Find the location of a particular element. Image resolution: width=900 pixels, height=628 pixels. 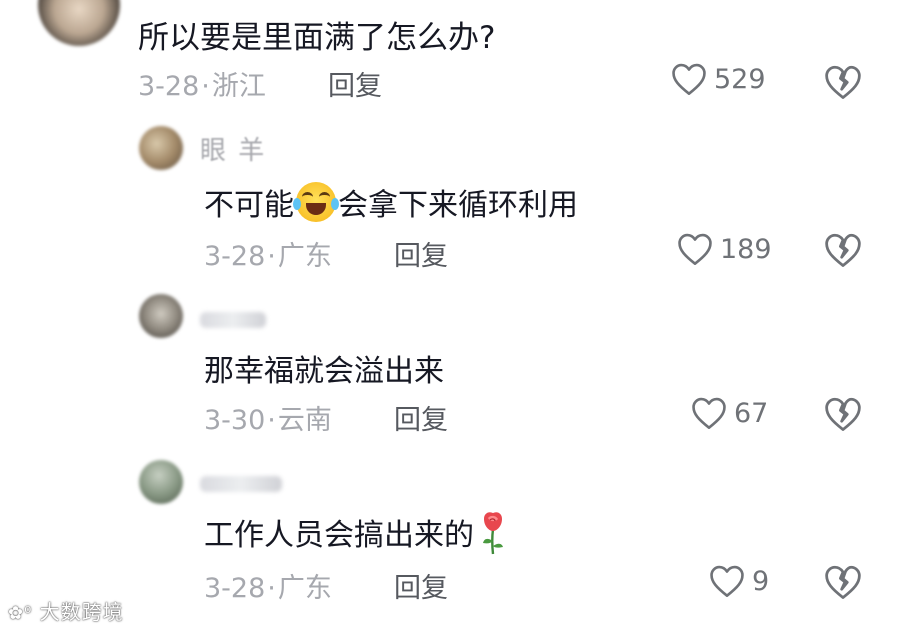

reply-location: 云南 is located at coordinates (304, 420).